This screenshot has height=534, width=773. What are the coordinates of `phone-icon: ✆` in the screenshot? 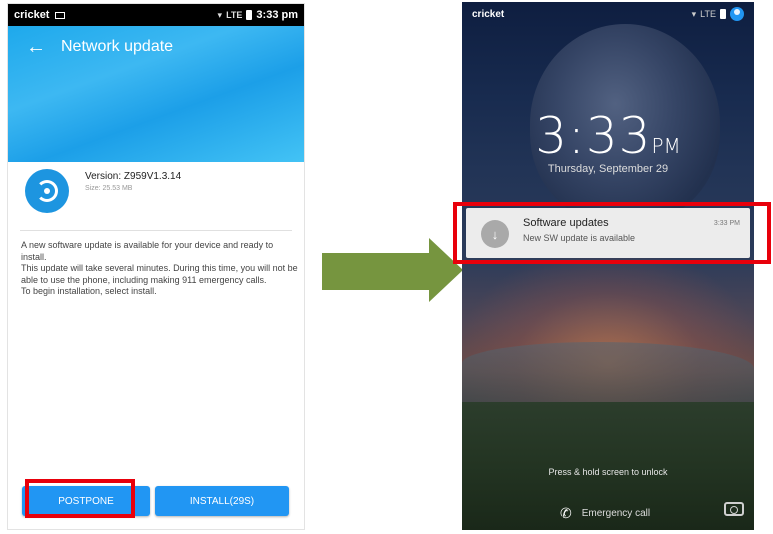 It's located at (566, 513).